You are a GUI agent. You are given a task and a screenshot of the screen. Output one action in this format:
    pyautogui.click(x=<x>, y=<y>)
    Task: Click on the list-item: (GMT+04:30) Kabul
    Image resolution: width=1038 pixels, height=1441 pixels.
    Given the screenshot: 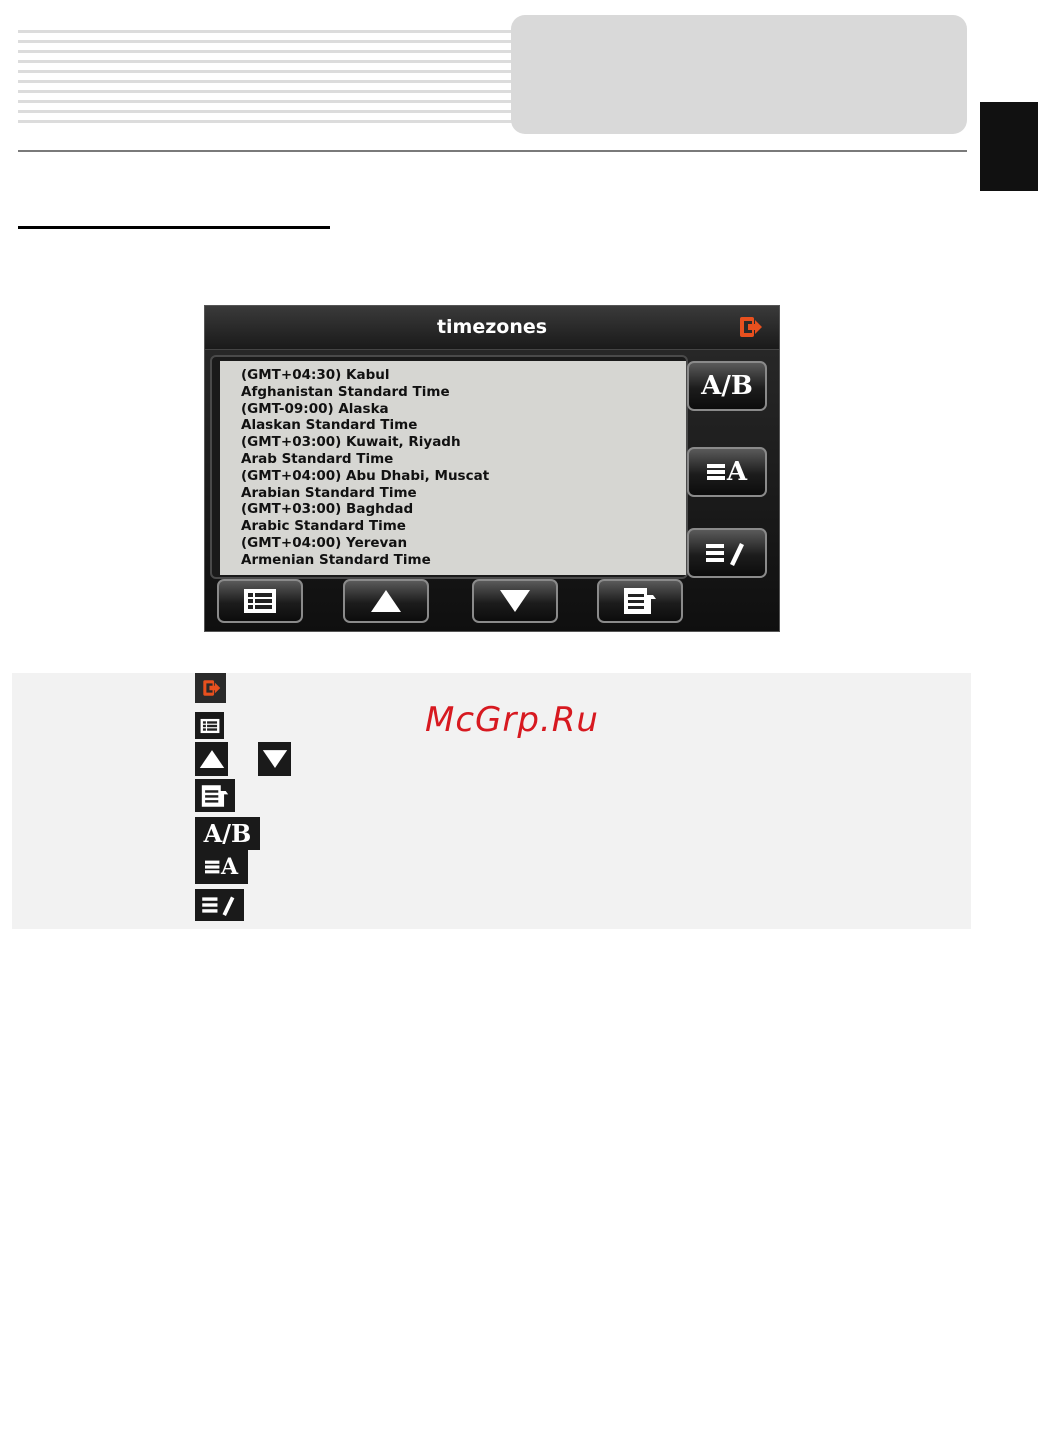 What is the action you would take?
    pyautogui.click(x=463, y=375)
    